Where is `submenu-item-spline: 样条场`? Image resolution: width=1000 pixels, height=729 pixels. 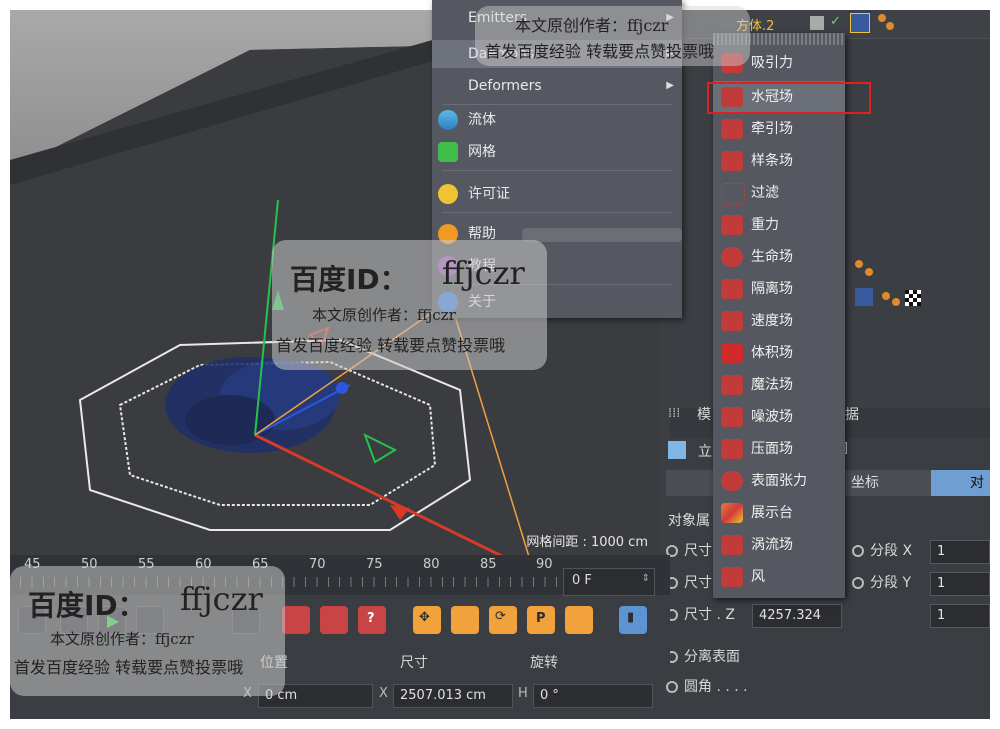
submenu-item-spline: 样条场 is located at coordinates (779, 161).